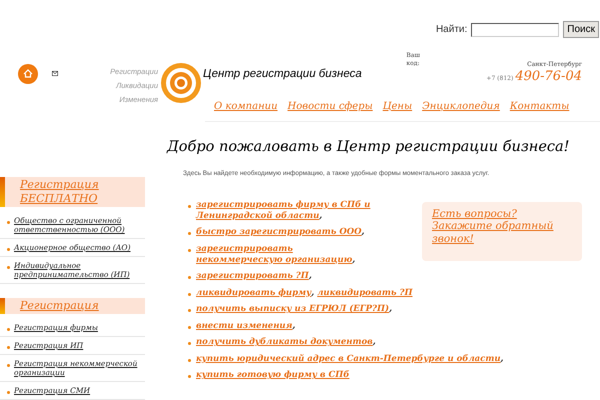  Describe the element at coordinates (28, 74) in the screenshot. I see `home-icon` at that location.